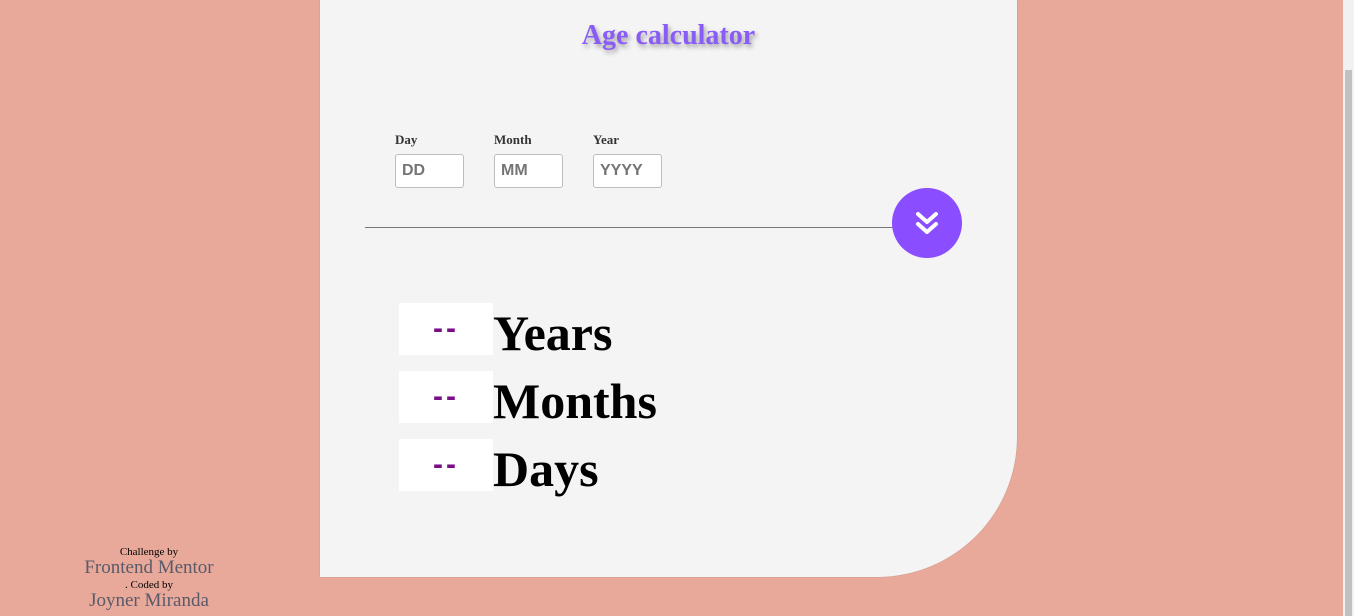 The image size is (1354, 616). I want to click on vertical-scrollbar, so click(1348, 308).